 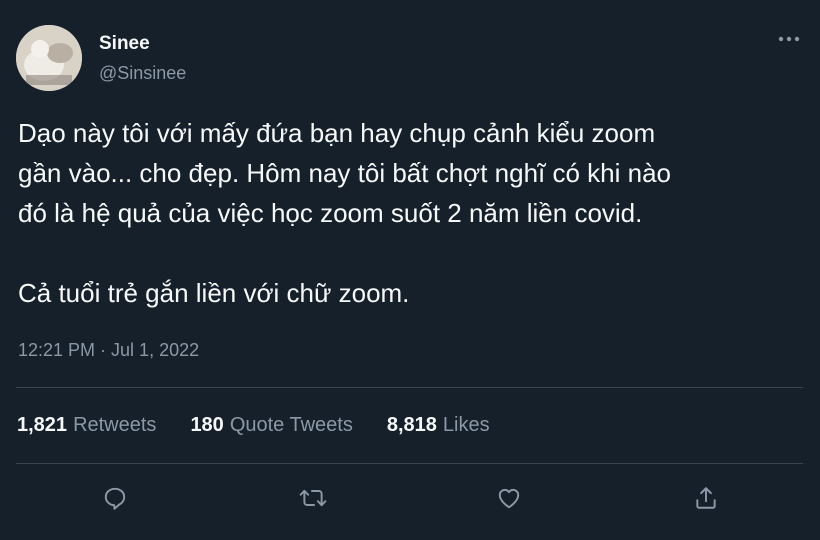 I want to click on user-handle: @Sinsinee, so click(x=142, y=73).